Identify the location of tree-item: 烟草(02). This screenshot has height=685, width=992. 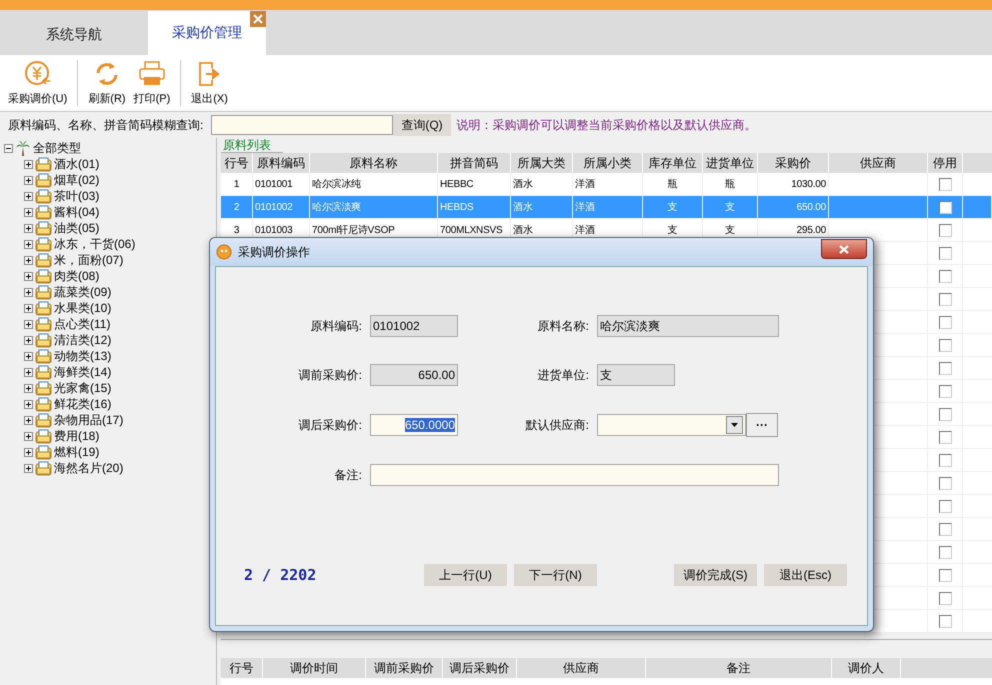
(77, 180).